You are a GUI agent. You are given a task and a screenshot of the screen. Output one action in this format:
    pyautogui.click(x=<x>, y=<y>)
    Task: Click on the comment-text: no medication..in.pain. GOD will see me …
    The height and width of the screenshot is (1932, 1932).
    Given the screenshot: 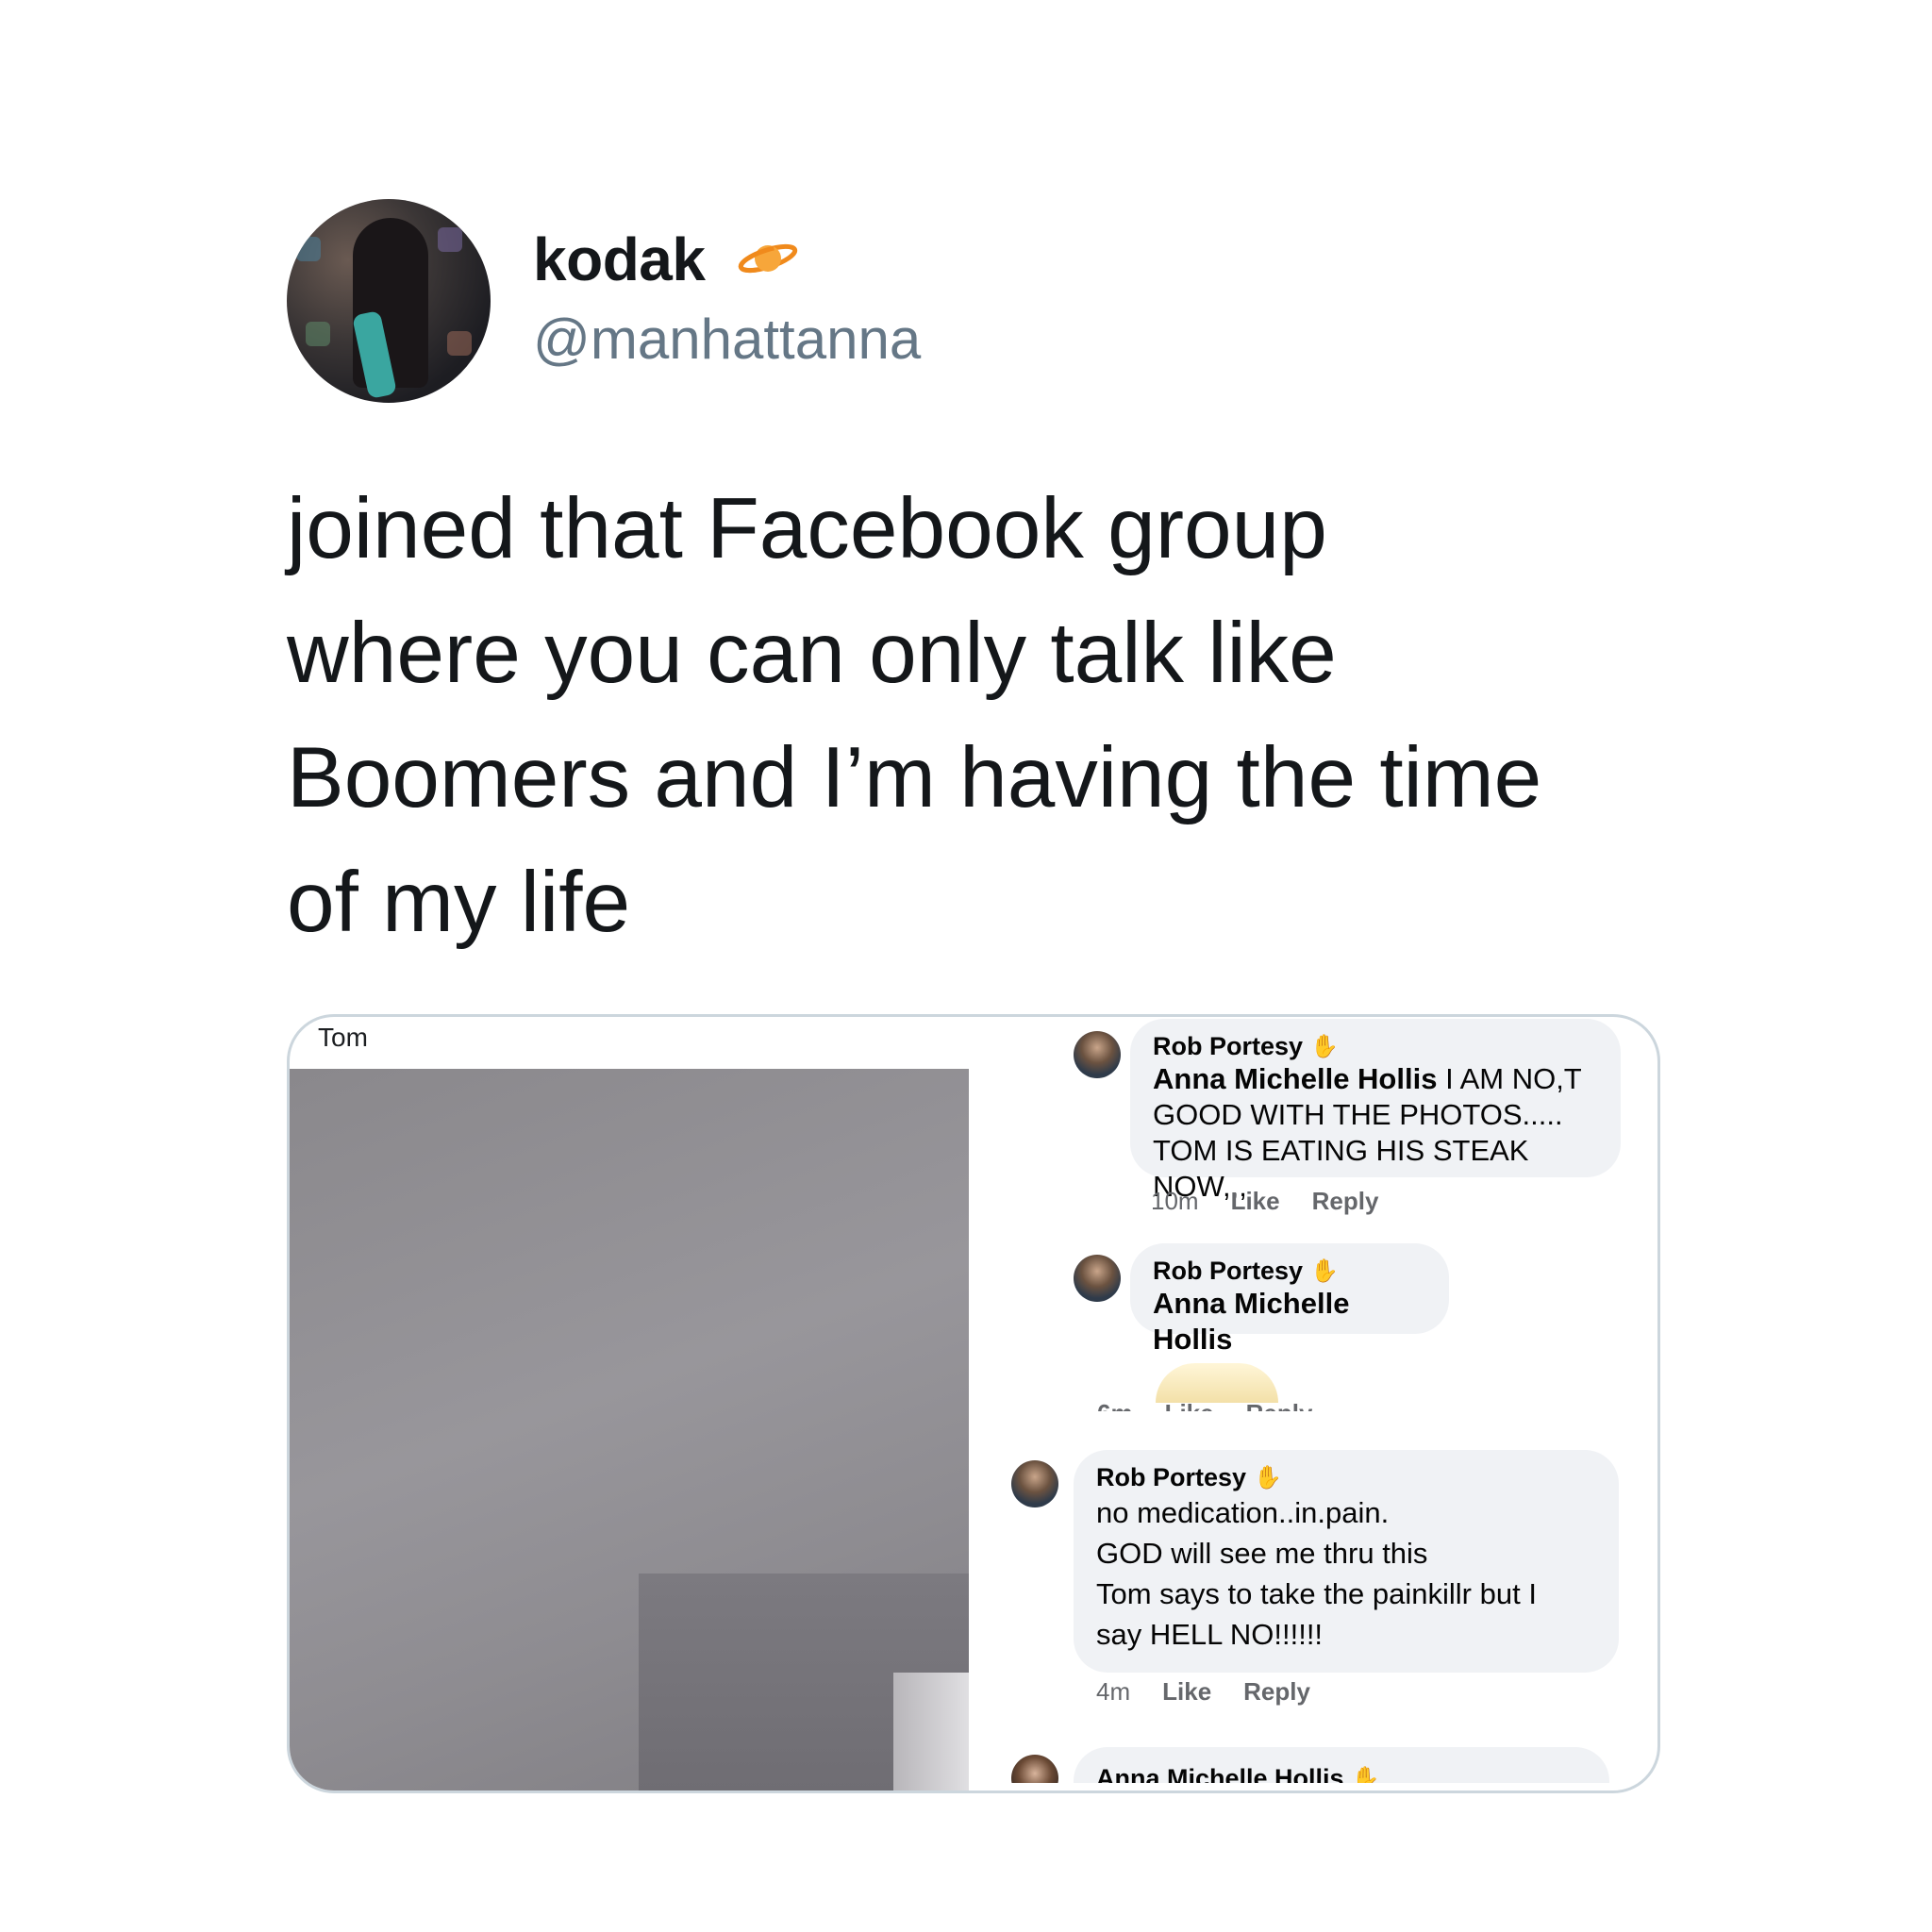 What is the action you would take?
    pyautogui.click(x=1346, y=1574)
    